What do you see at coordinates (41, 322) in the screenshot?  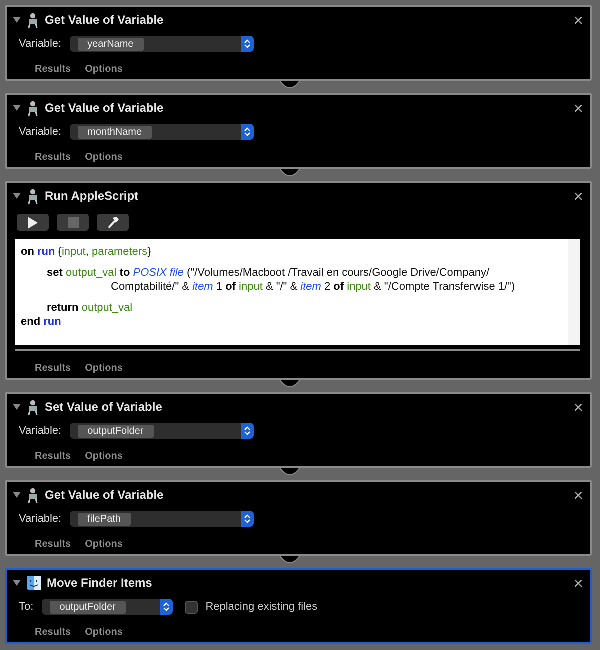 I see `code-line: end run` at bounding box center [41, 322].